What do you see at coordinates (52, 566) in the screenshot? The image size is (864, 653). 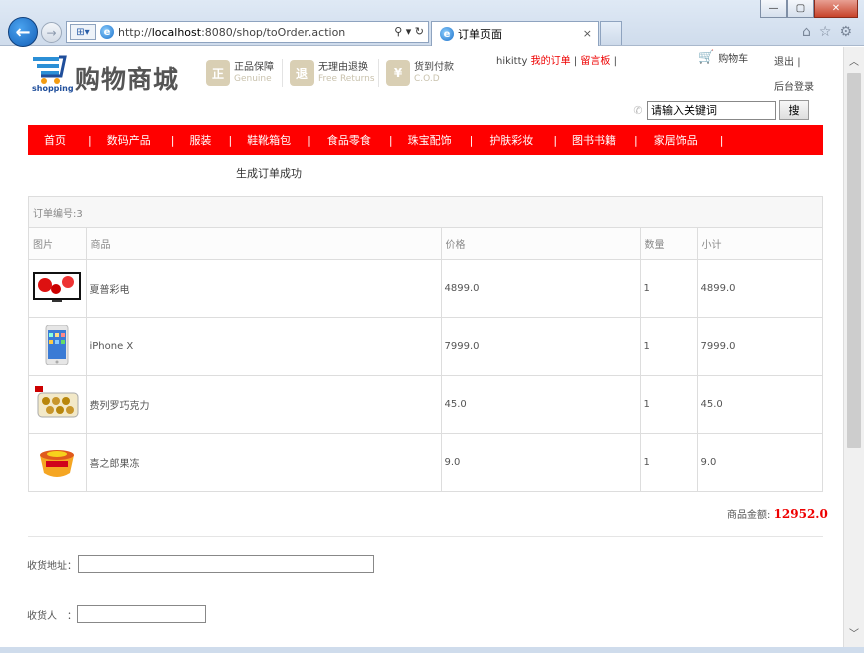 I see `address-label: 收货地址：` at bounding box center [52, 566].